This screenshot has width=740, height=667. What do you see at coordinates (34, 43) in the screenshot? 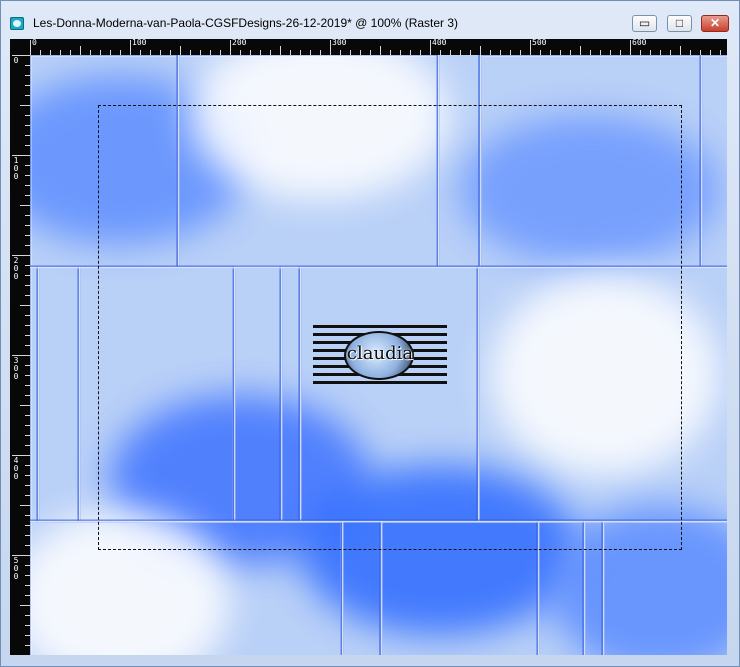
I see `horizontal-ruler-label: 0` at bounding box center [34, 43].